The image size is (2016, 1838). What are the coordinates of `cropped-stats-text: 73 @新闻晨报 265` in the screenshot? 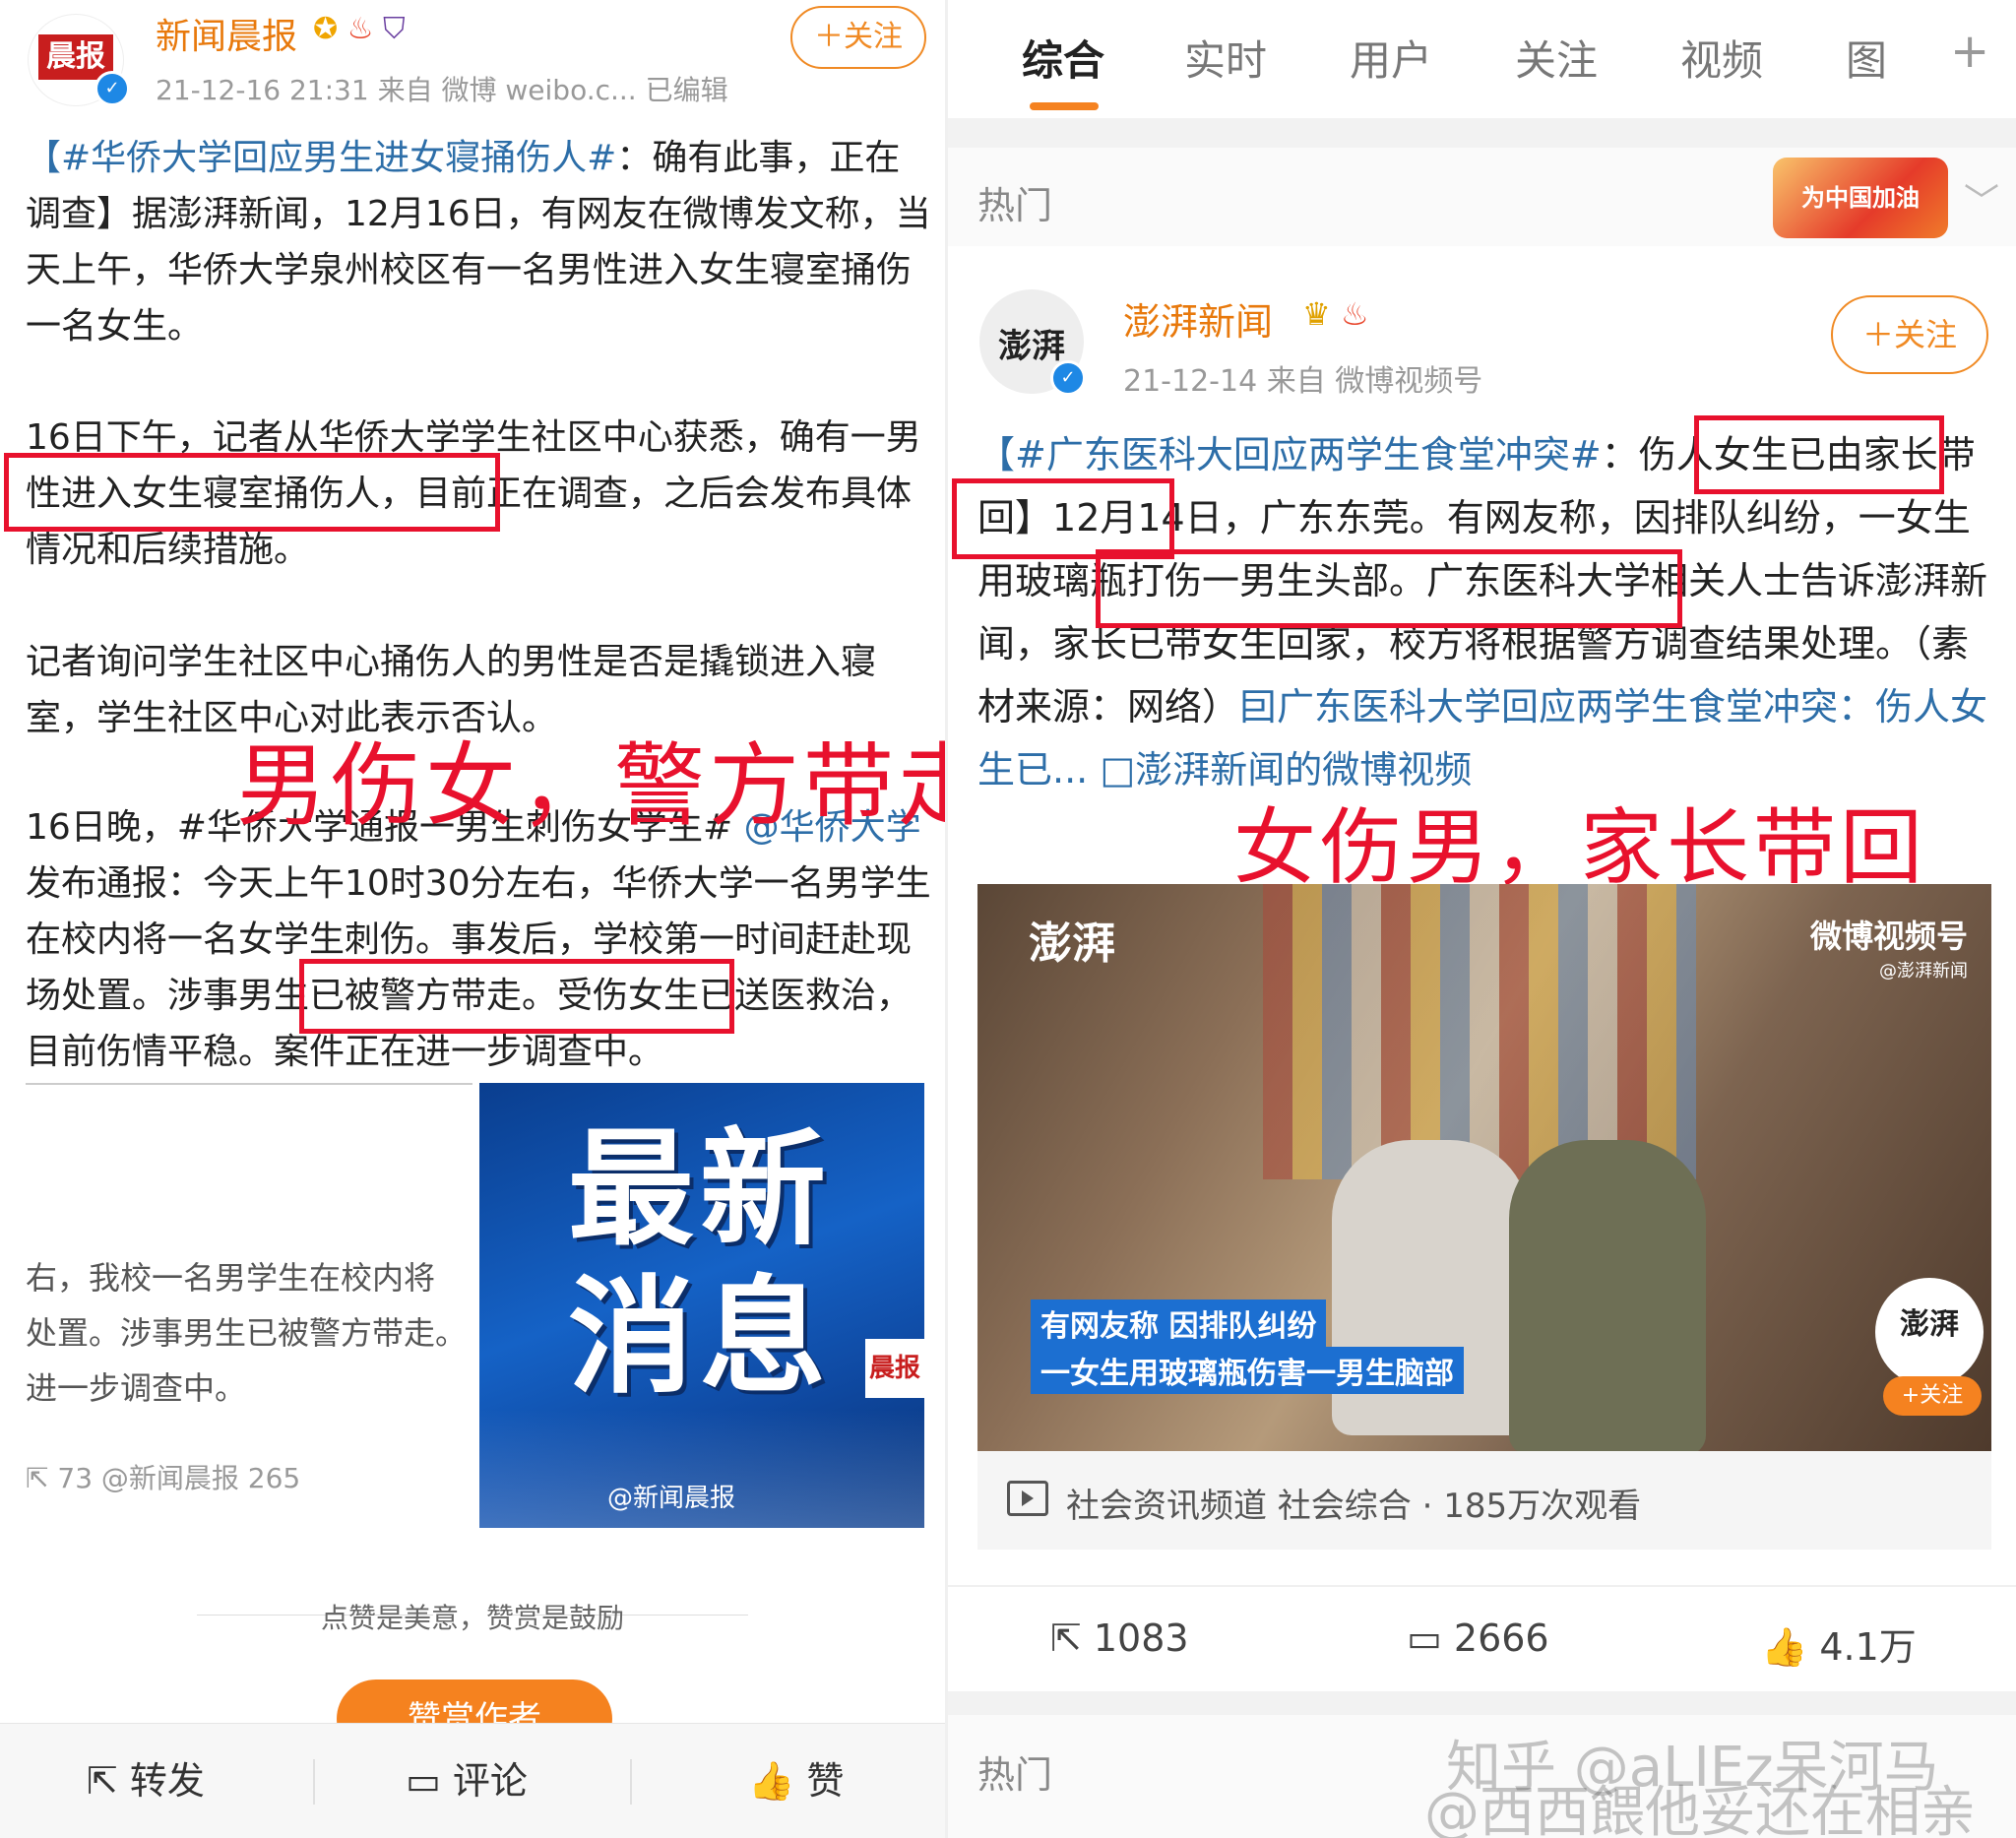 It's located at (179, 1478).